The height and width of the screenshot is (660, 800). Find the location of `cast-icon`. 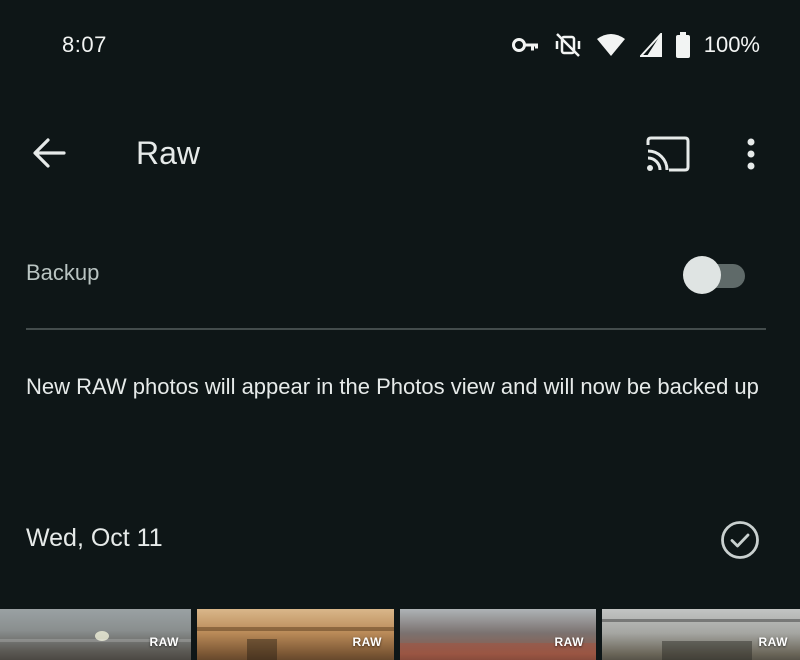

cast-icon is located at coordinates (668, 156).